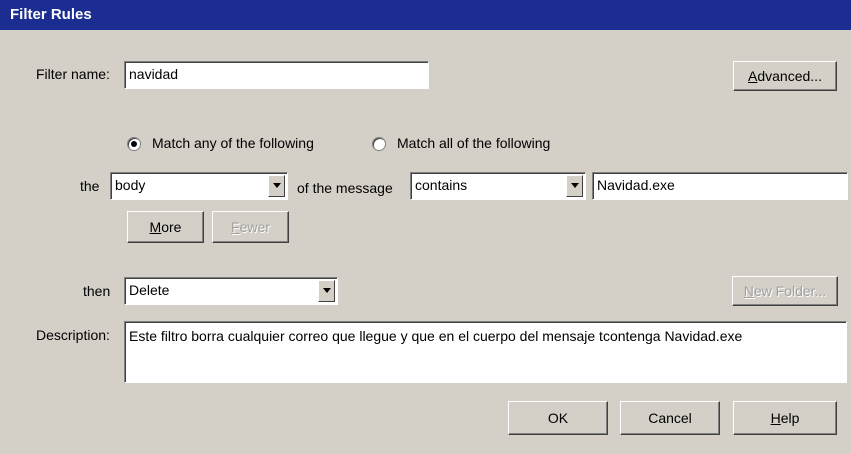  I want to click on fewer-button-label: ewer, so click(254, 227).